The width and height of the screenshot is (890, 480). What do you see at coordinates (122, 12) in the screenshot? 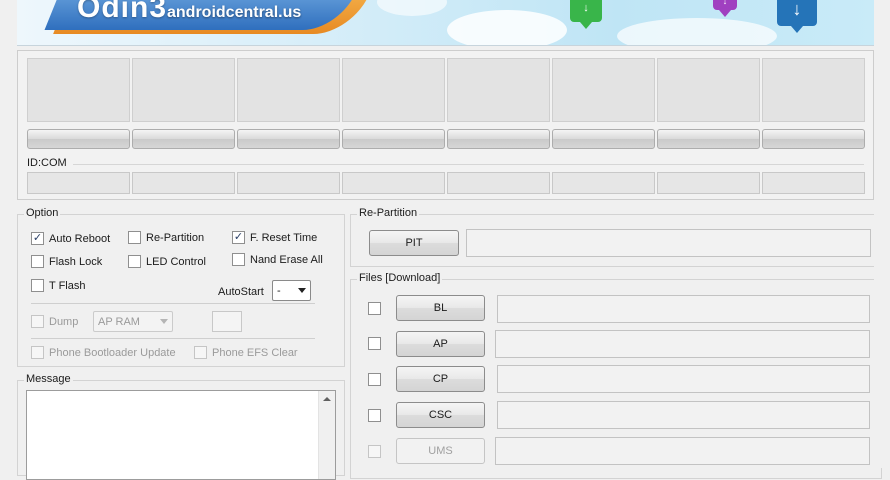
I see `logo-title: Odin3` at bounding box center [122, 12].